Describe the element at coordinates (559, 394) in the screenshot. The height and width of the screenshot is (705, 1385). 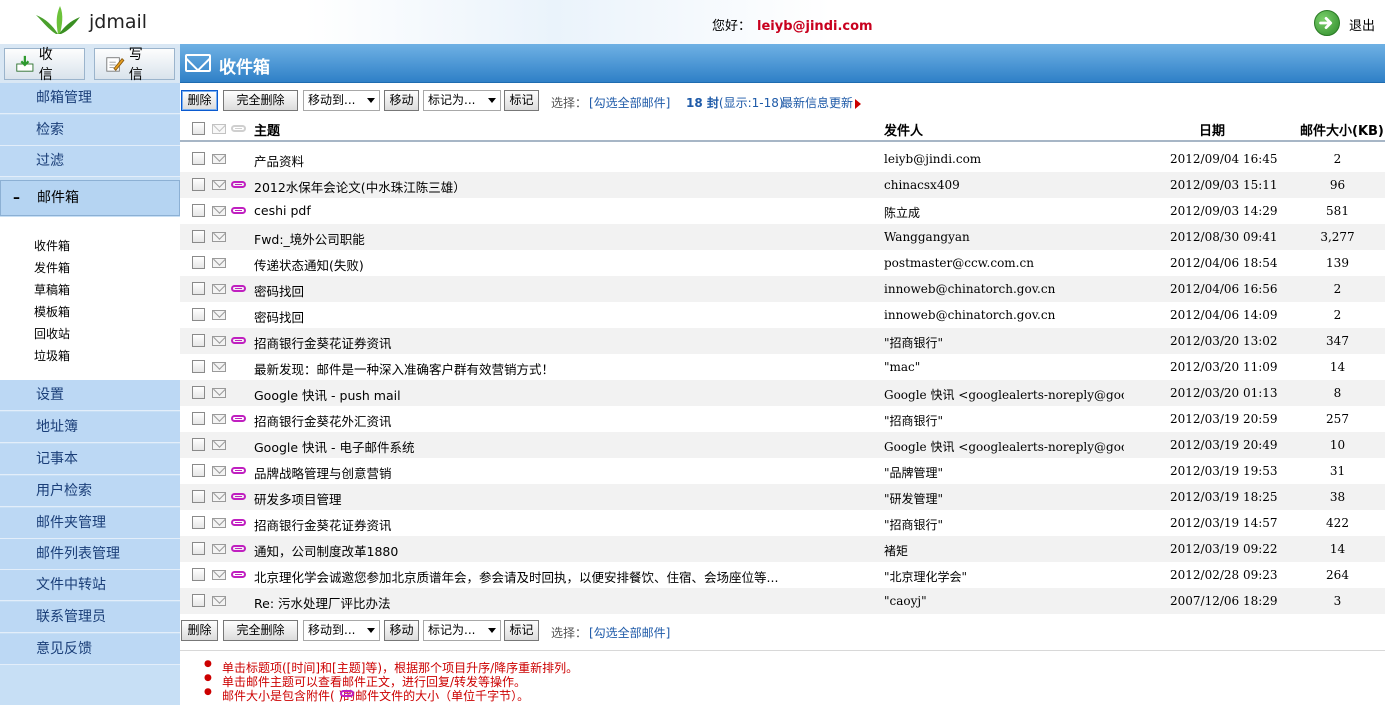
I see `mail-subject: Google 快讯 - push mail` at that location.